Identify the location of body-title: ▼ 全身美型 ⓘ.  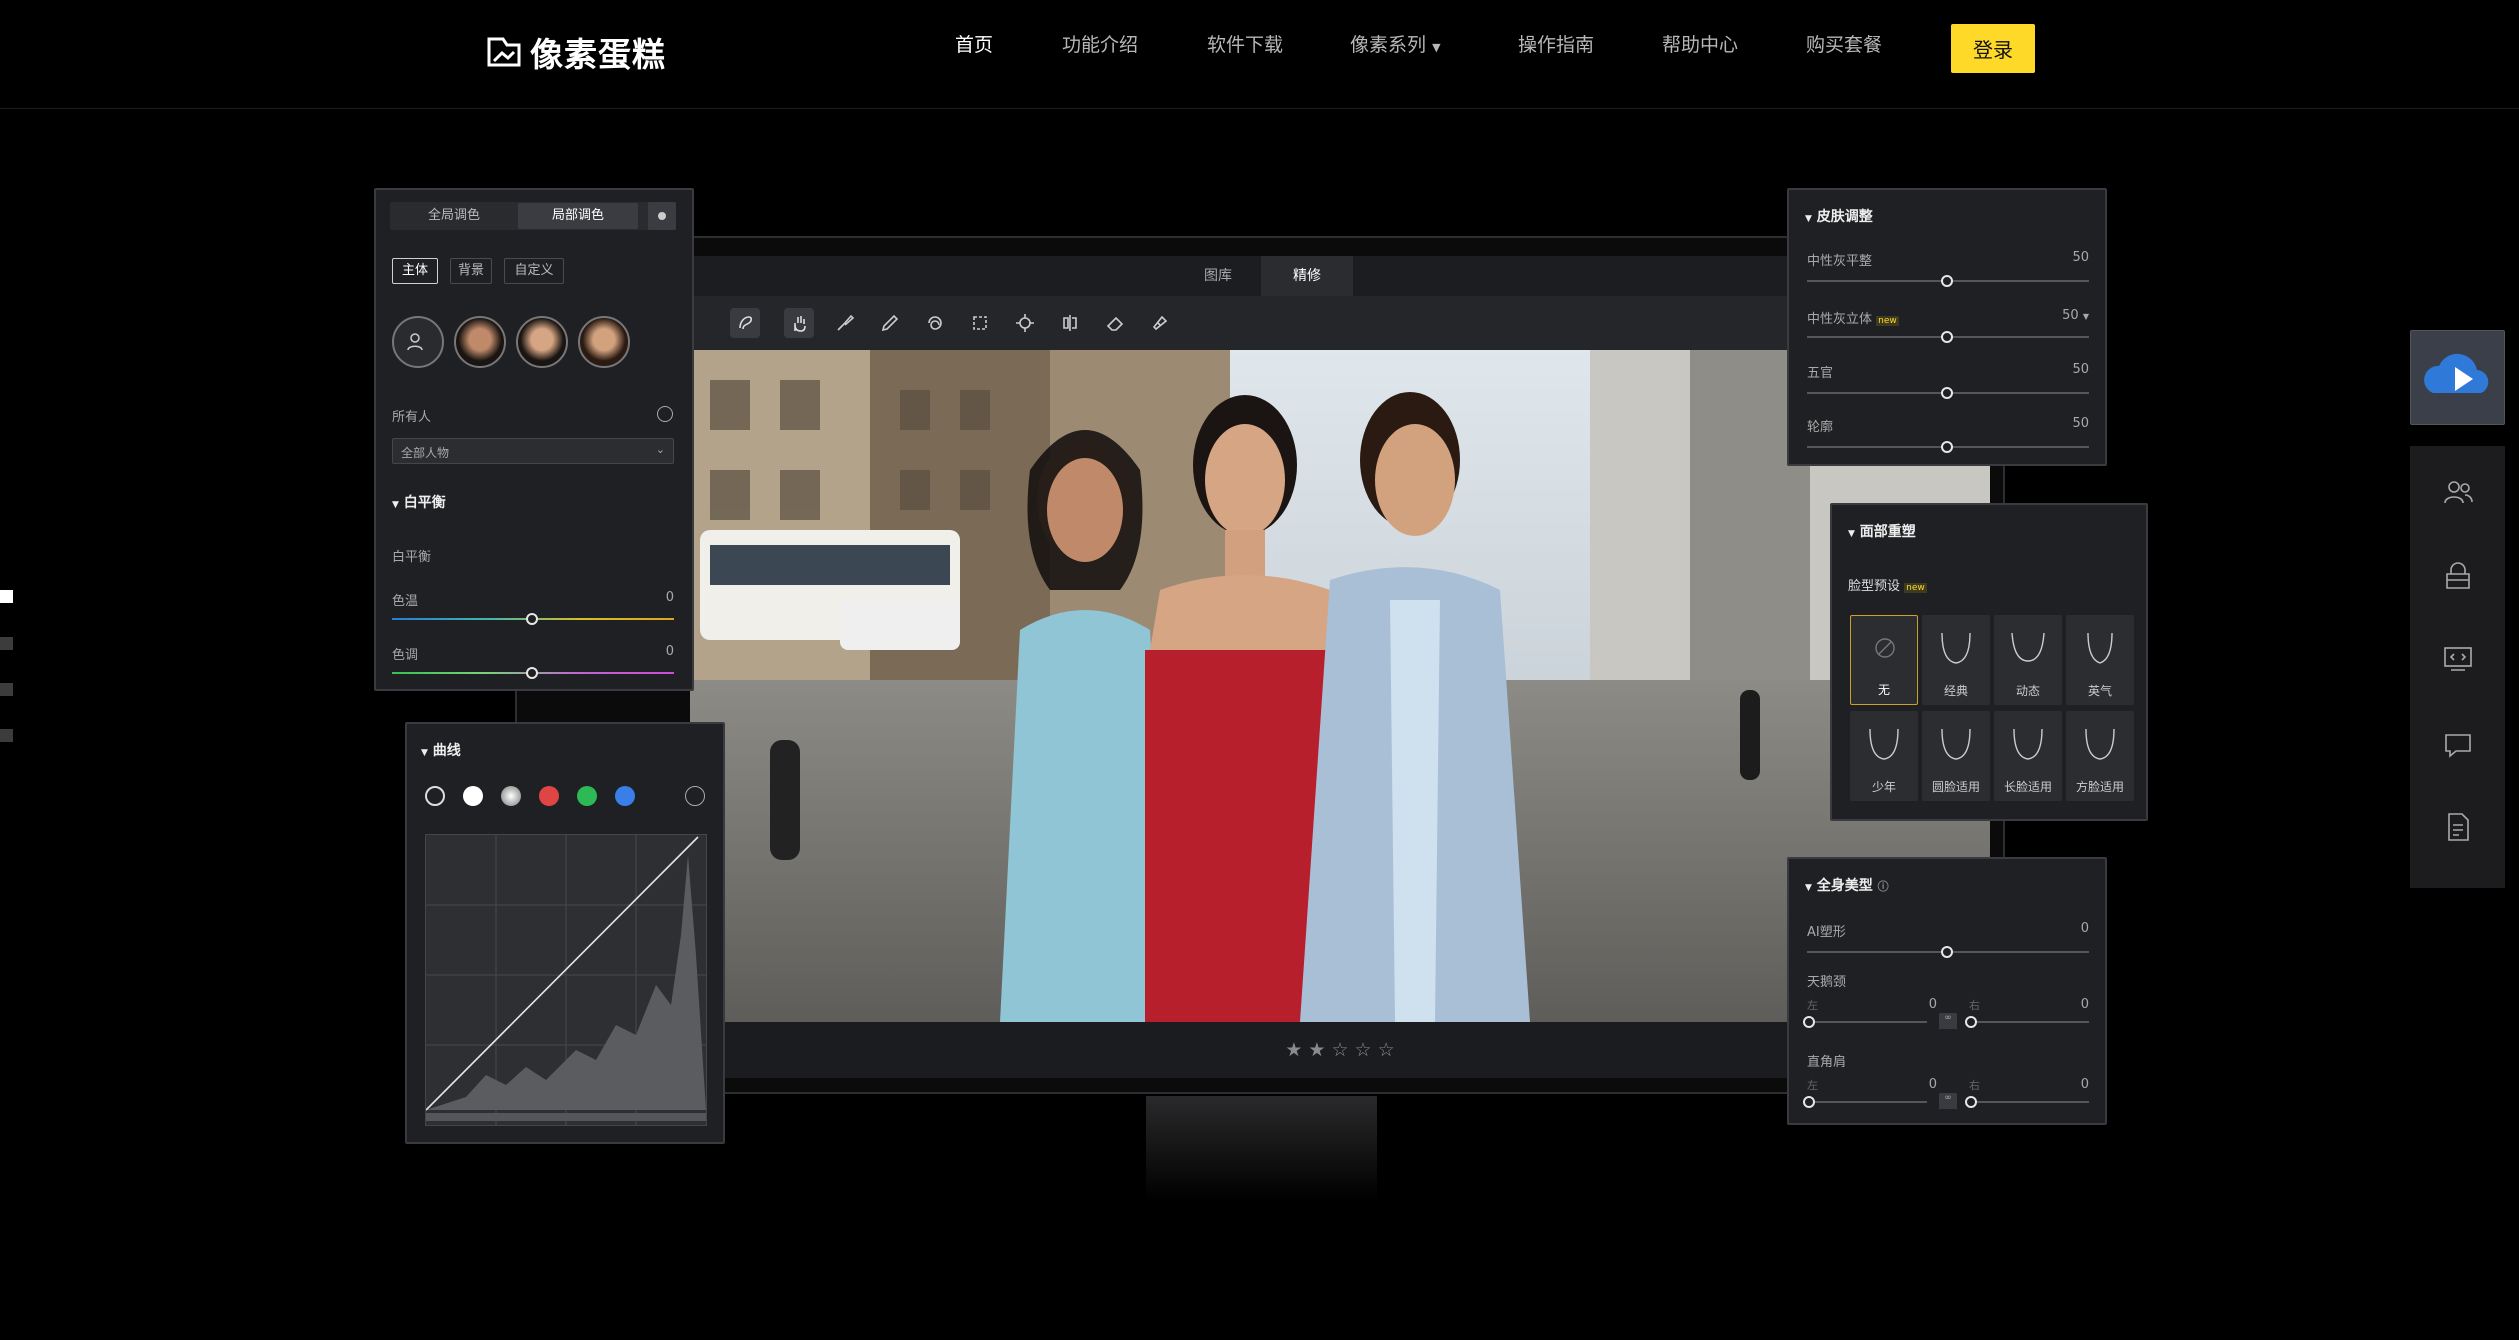
(1847, 885).